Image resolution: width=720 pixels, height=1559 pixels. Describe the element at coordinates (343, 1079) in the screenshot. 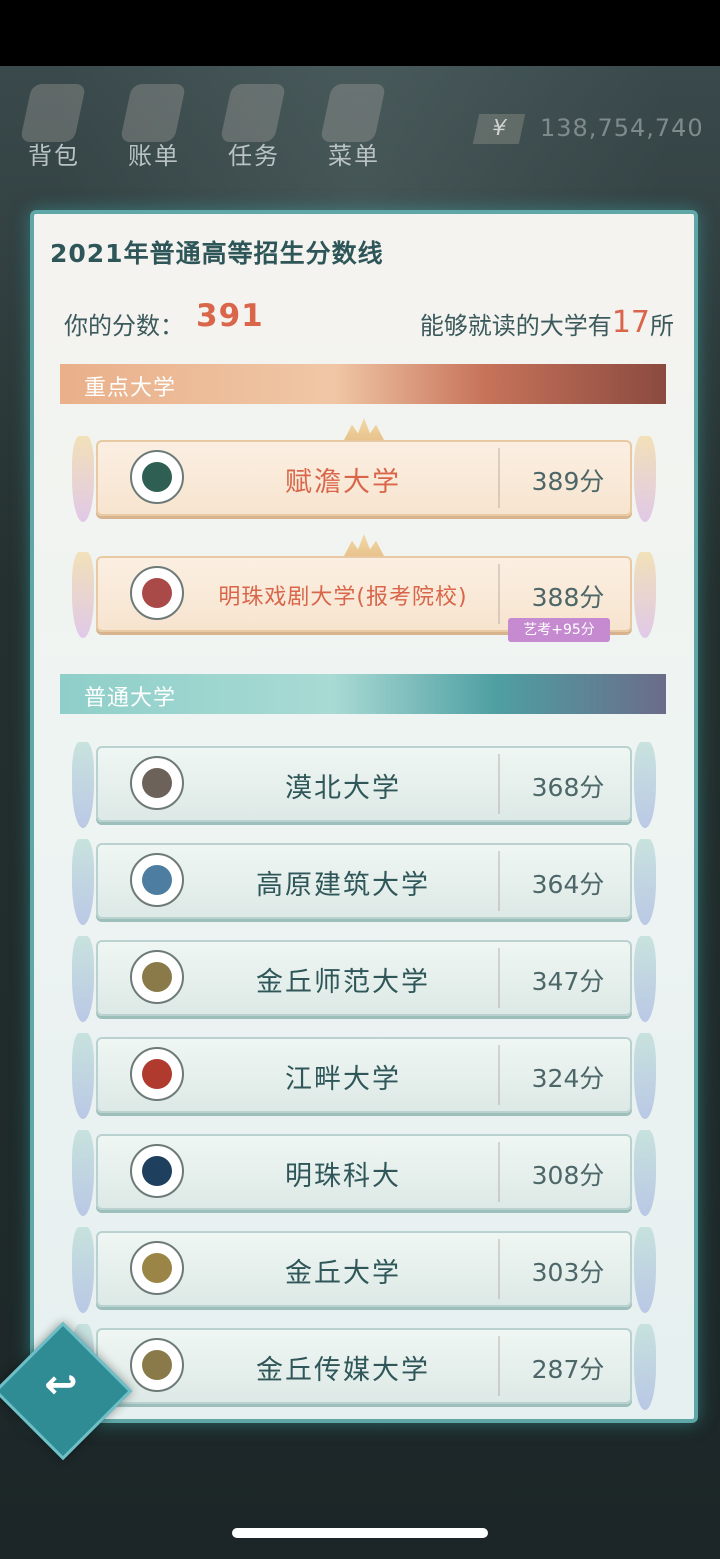

I see `university-name: 江畔大学` at that location.